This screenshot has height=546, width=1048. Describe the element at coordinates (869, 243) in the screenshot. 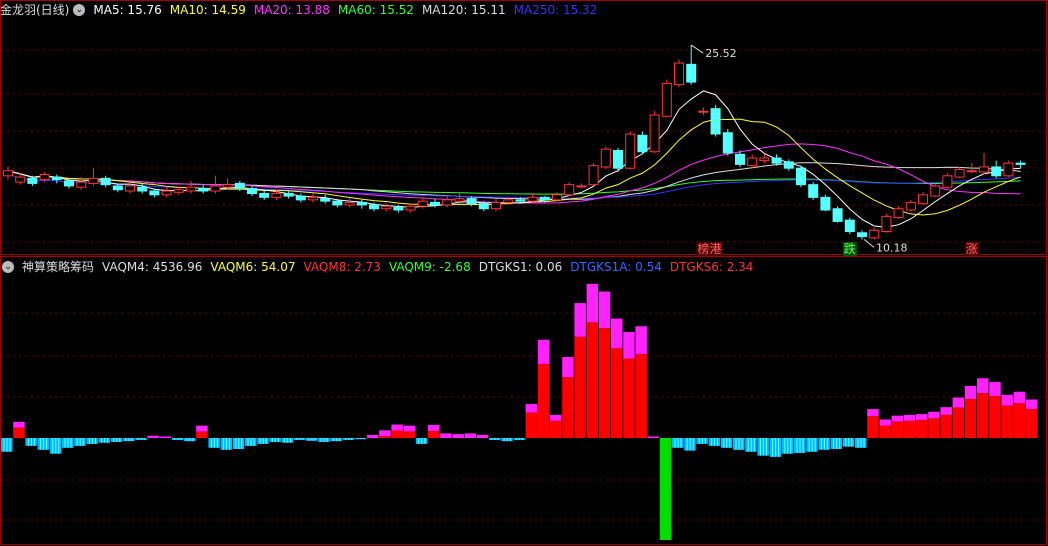

I see `low-pointer` at that location.